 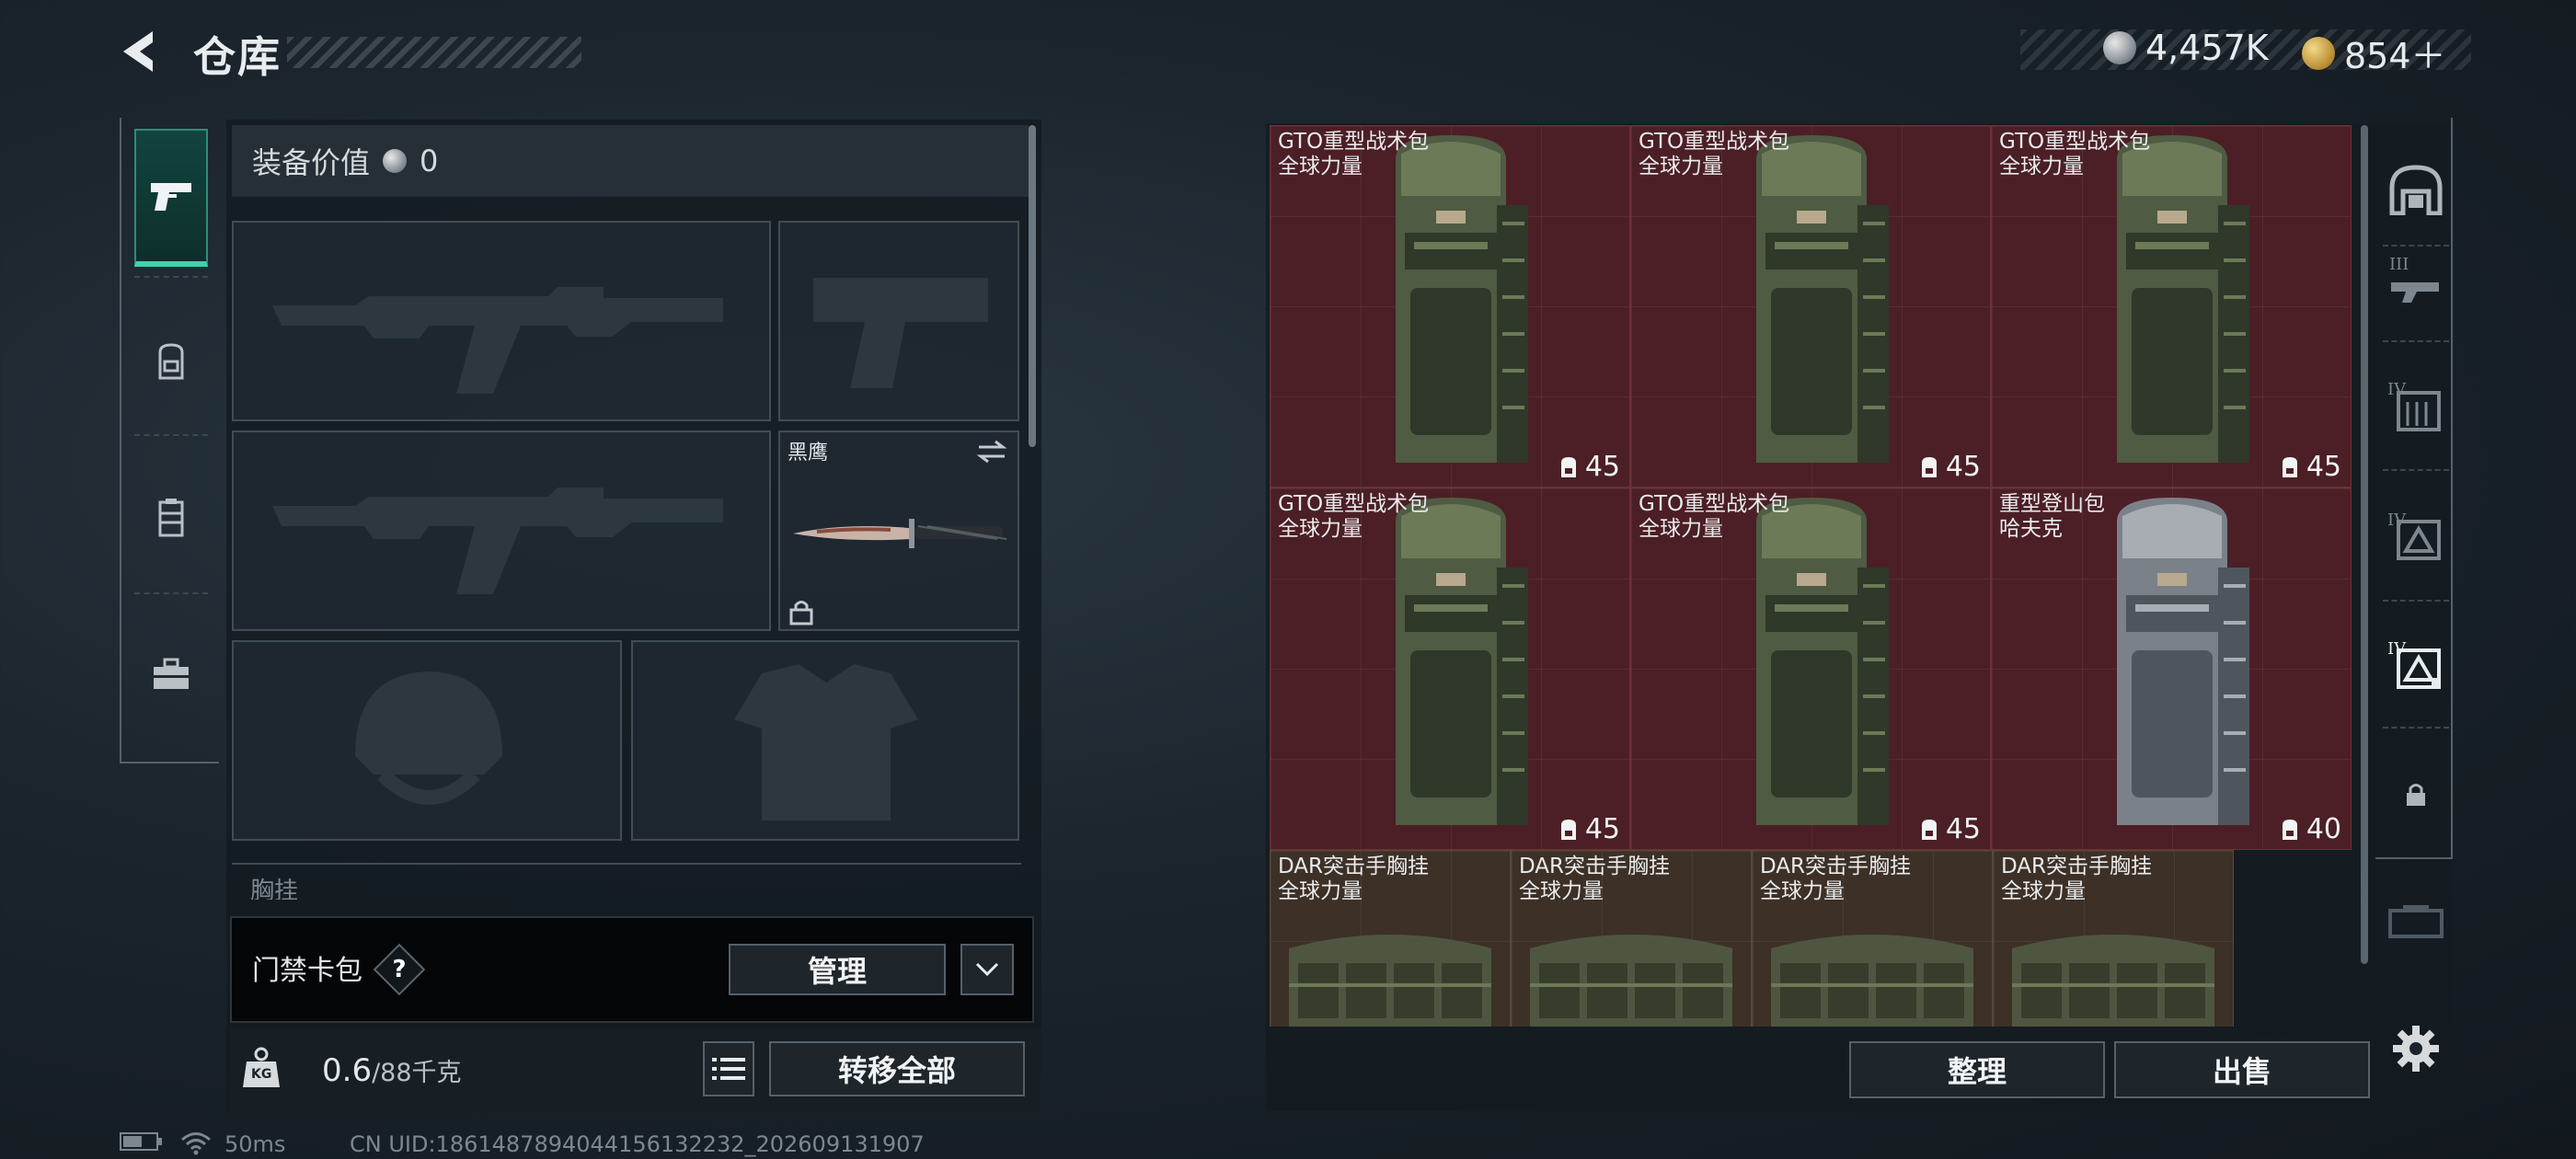 I want to click on tab-weapons, so click(x=171, y=198).